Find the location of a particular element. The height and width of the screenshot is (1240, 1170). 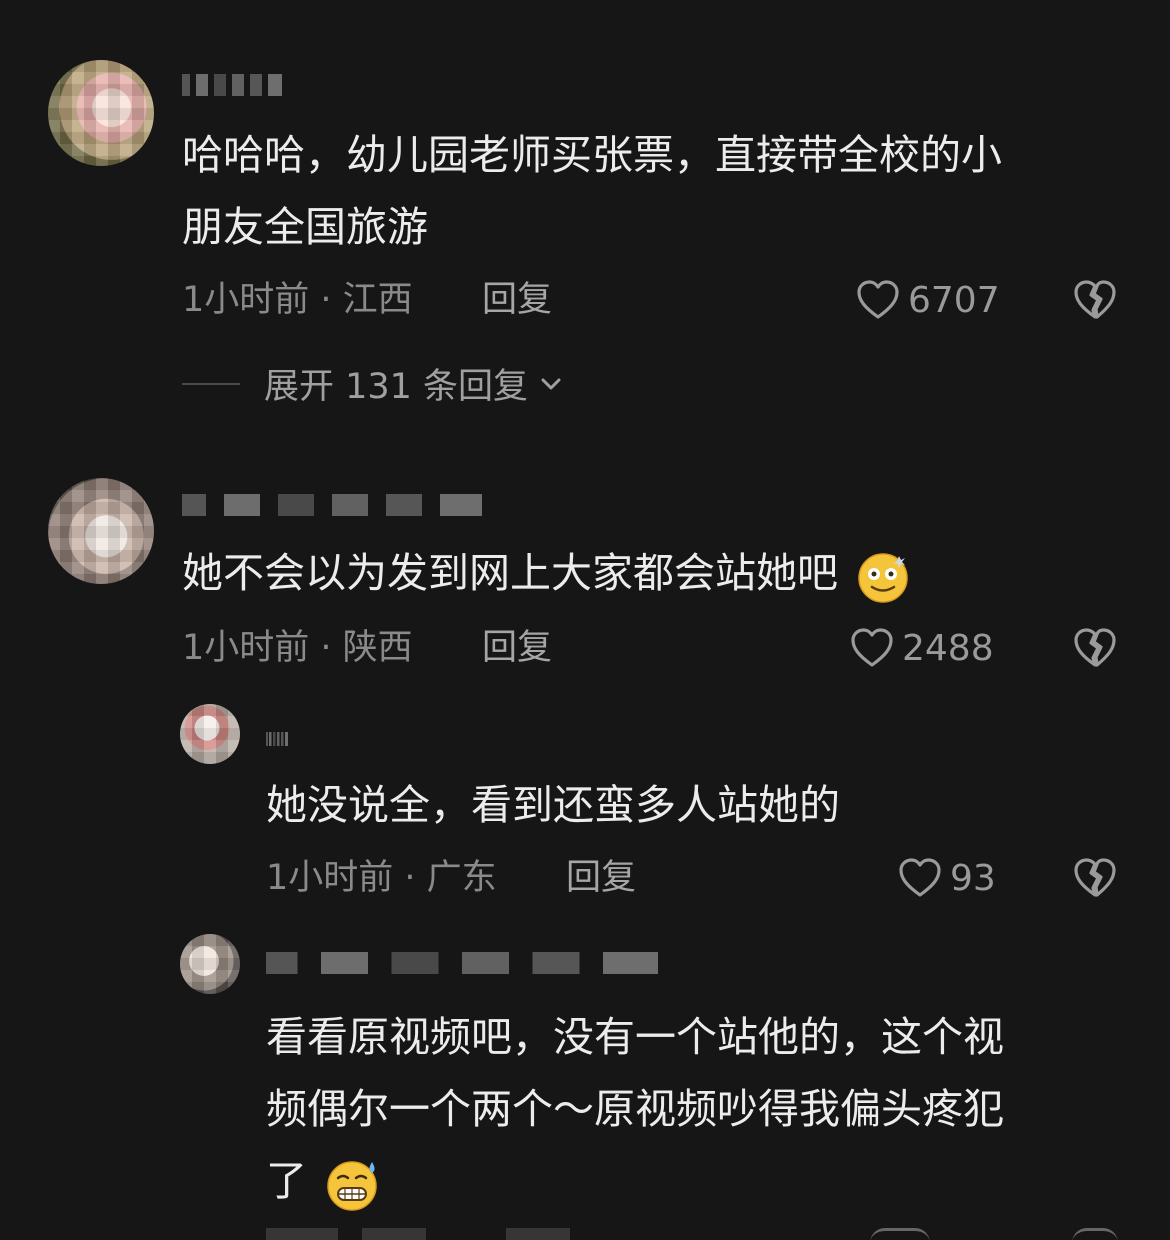

dizzy-smile-emoji is located at coordinates (883, 578).